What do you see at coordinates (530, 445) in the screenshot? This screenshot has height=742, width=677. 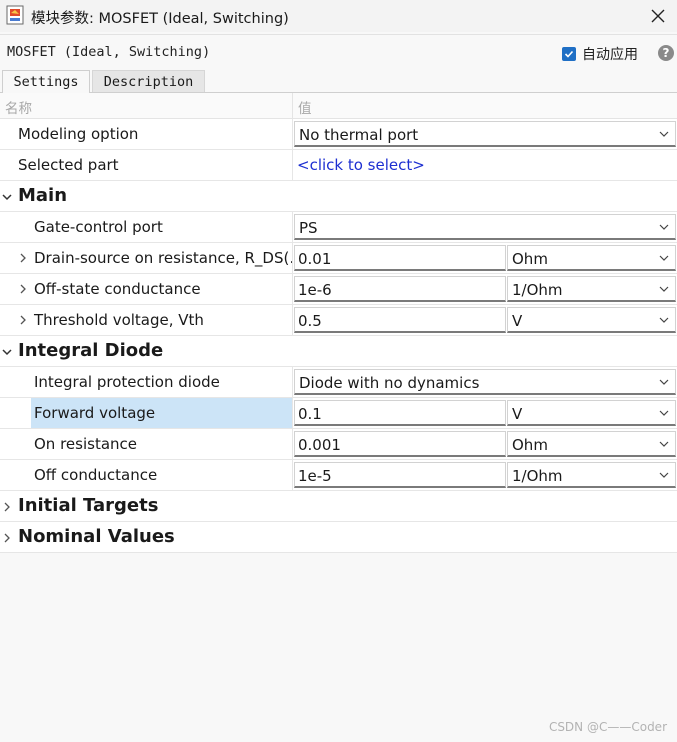 I see `on-resistance-unit: Ohm` at bounding box center [530, 445].